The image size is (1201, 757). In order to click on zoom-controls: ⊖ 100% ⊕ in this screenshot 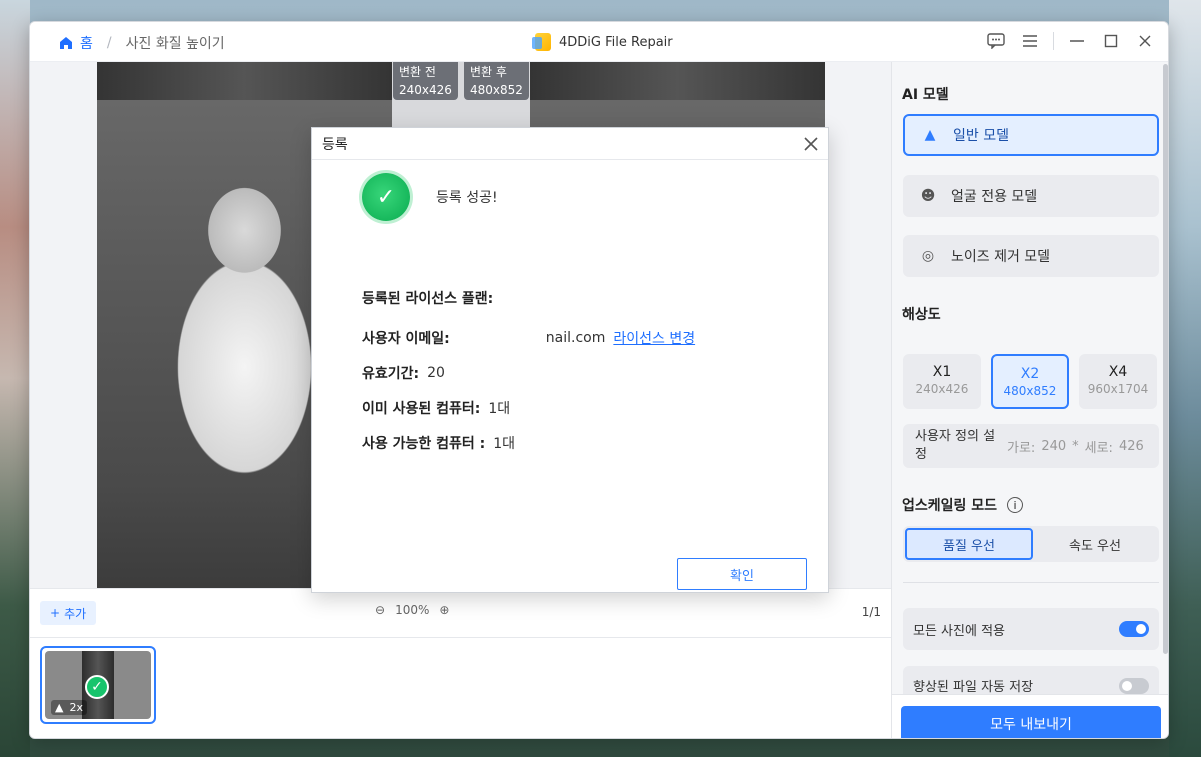, I will do `click(412, 610)`.